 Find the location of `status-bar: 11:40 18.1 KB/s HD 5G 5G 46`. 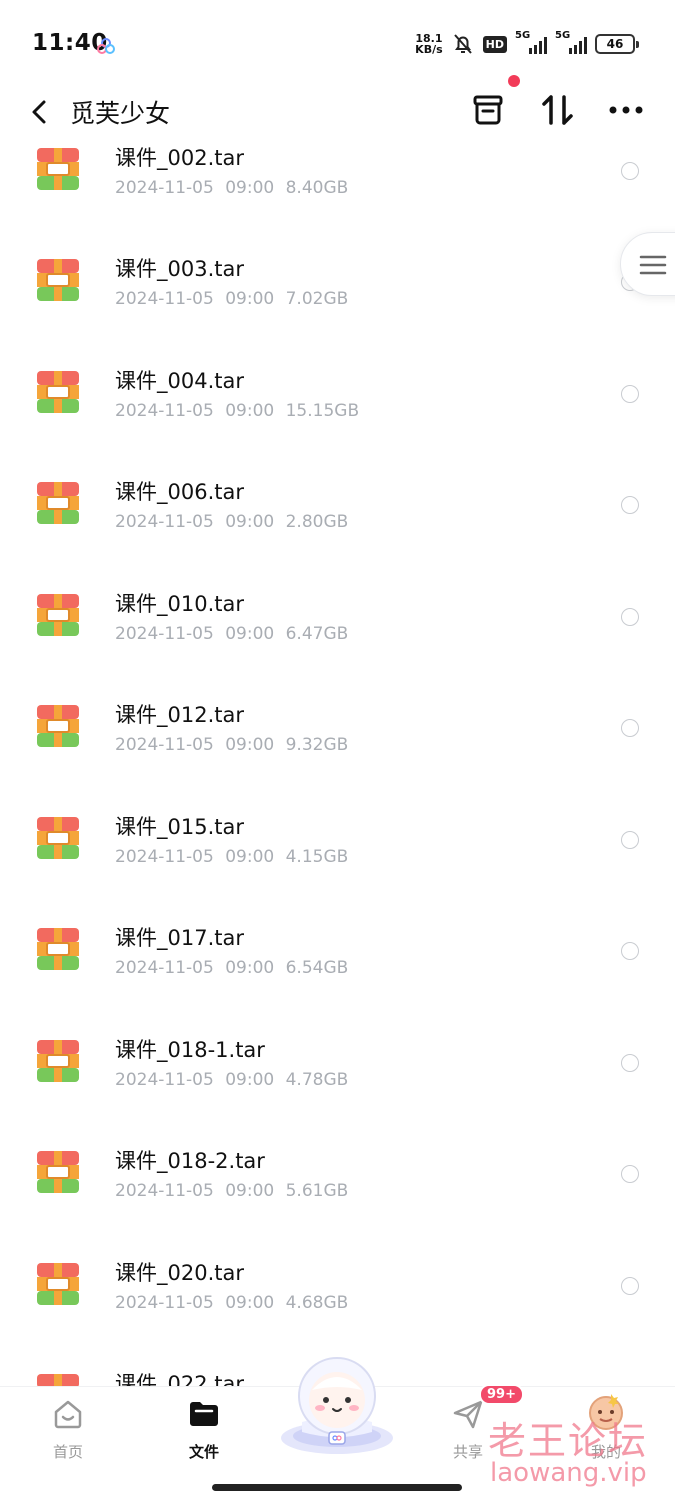

status-bar: 11:40 18.1 KB/s HD 5G 5G 46 is located at coordinates (337, 44).